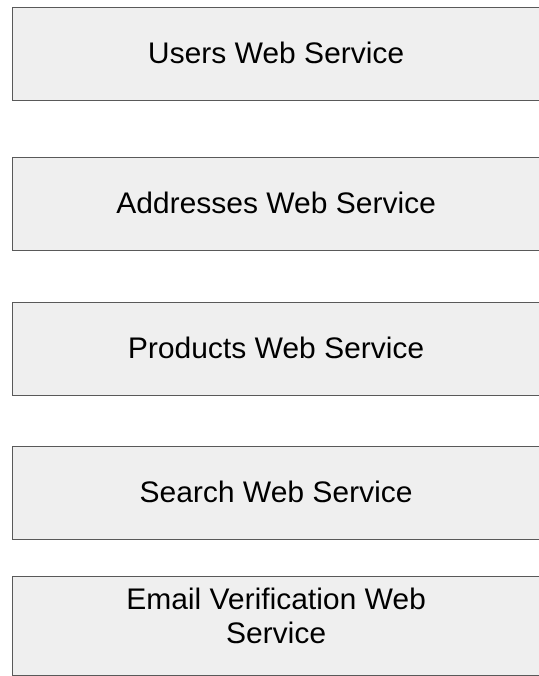  I want to click on service-label: Search Web Service, so click(276, 492).